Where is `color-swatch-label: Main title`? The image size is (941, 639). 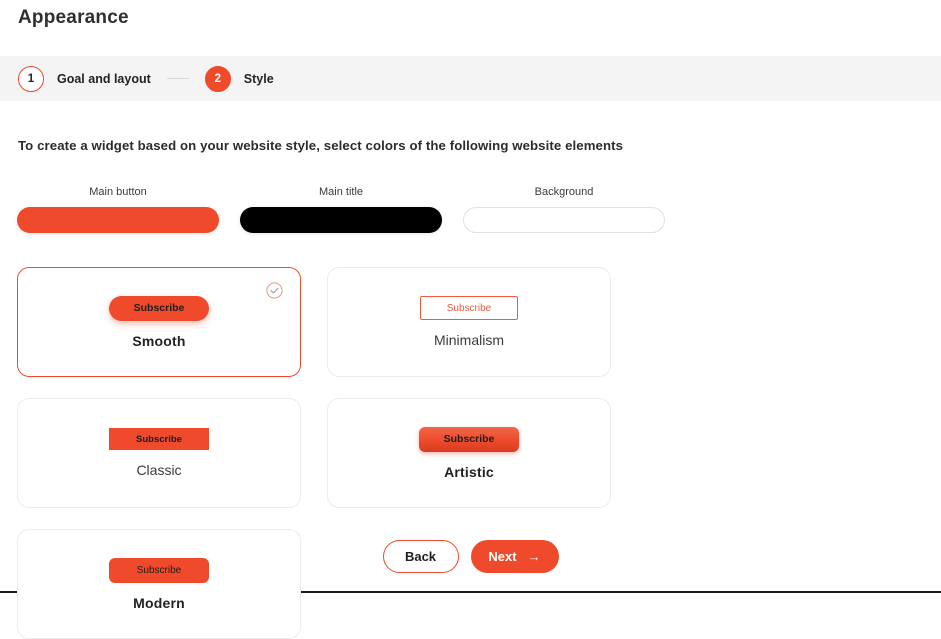
color-swatch-label: Main title is located at coordinates (341, 192).